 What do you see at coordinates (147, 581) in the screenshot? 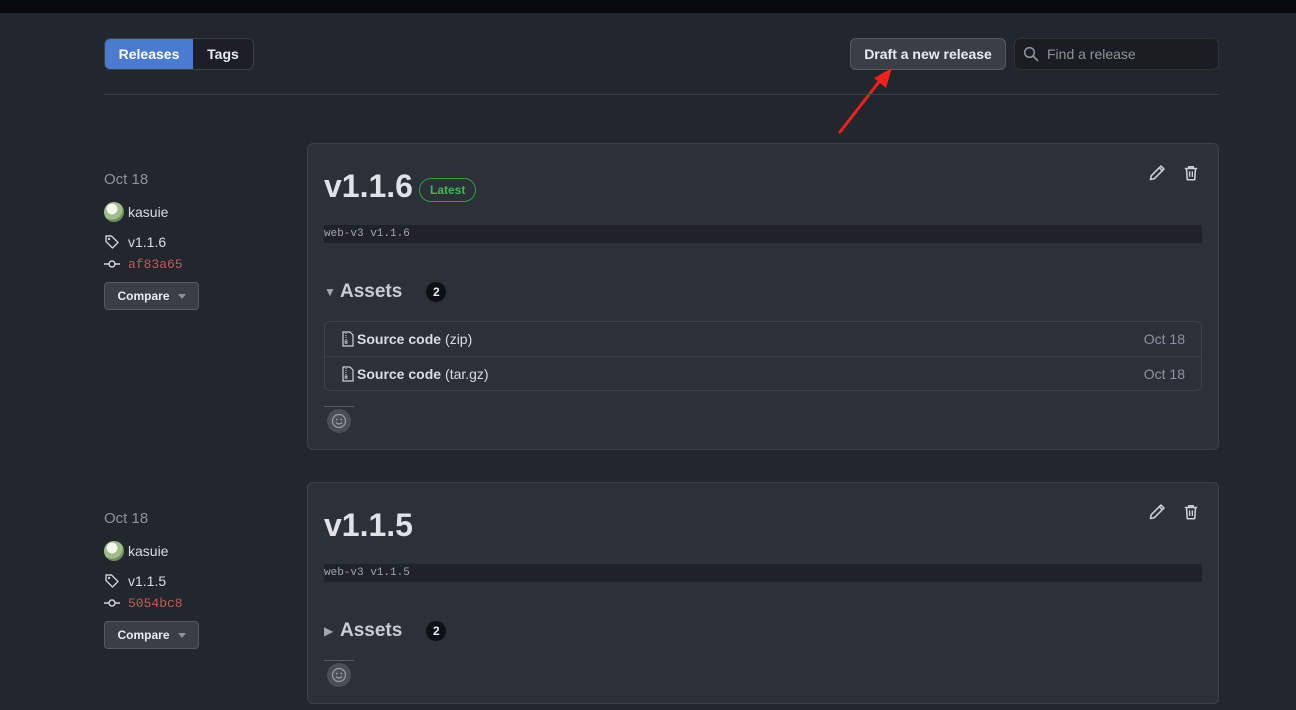
I see `tag-label: v1.1.5` at bounding box center [147, 581].